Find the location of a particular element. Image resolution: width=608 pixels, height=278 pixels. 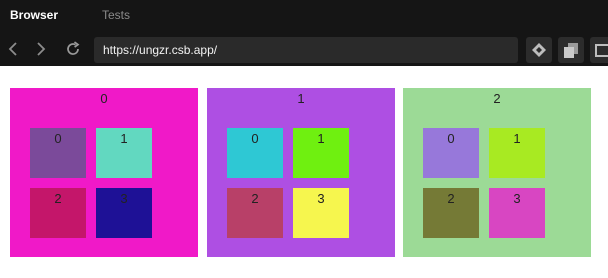

reload-icon is located at coordinates (73, 48).